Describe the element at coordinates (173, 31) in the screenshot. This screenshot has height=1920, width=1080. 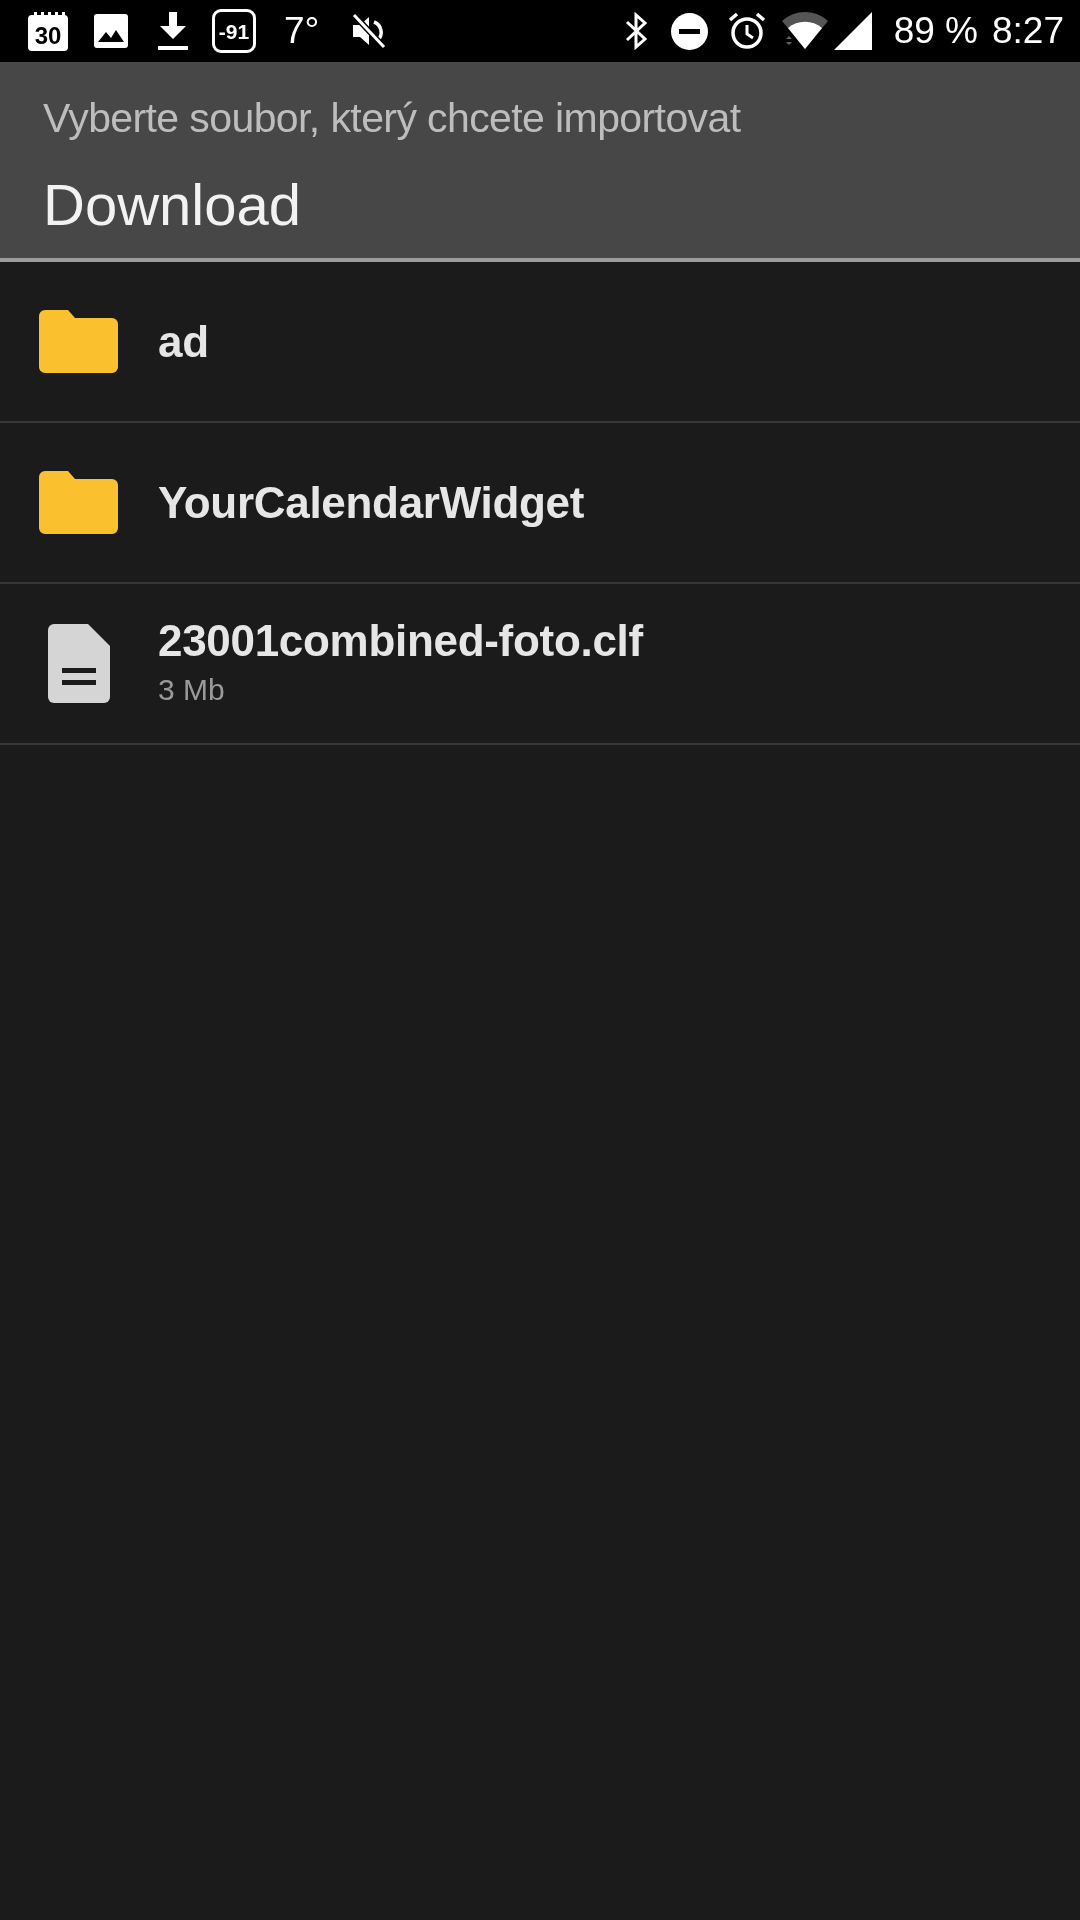
I see `download-icon` at that location.